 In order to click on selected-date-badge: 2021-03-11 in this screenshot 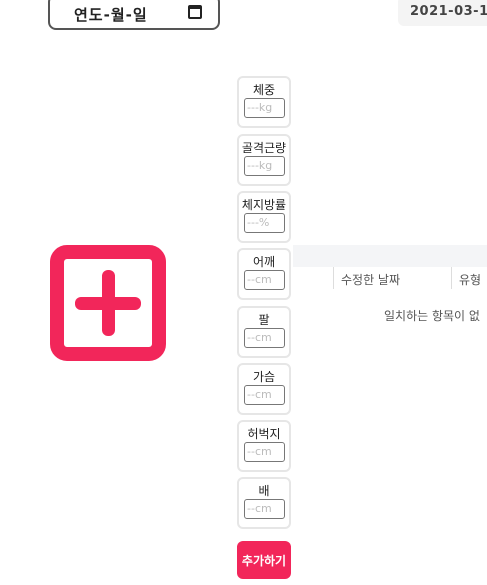, I will do `click(442, 13)`.